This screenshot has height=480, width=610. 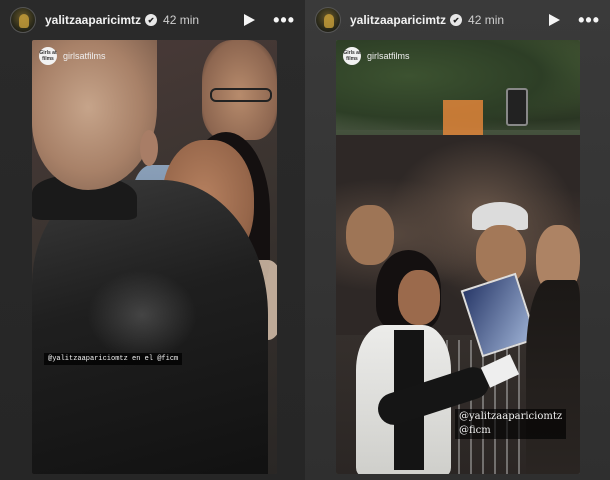 What do you see at coordinates (511, 424) in the screenshot?
I see `mention-caption: @yalitzaapariciomtz @ficm` at bounding box center [511, 424].